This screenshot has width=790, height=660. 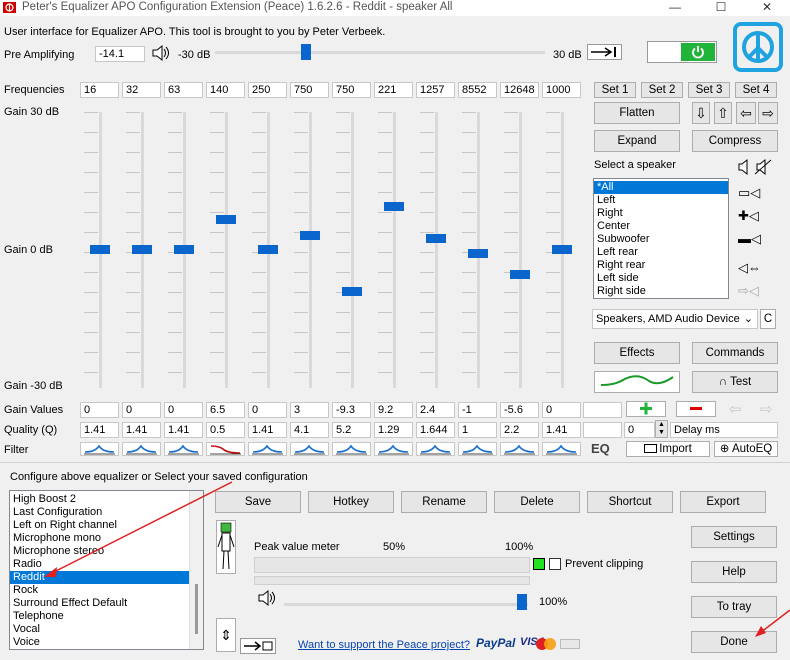 I want to click on config-list-item: Vocal, so click(x=99, y=629).